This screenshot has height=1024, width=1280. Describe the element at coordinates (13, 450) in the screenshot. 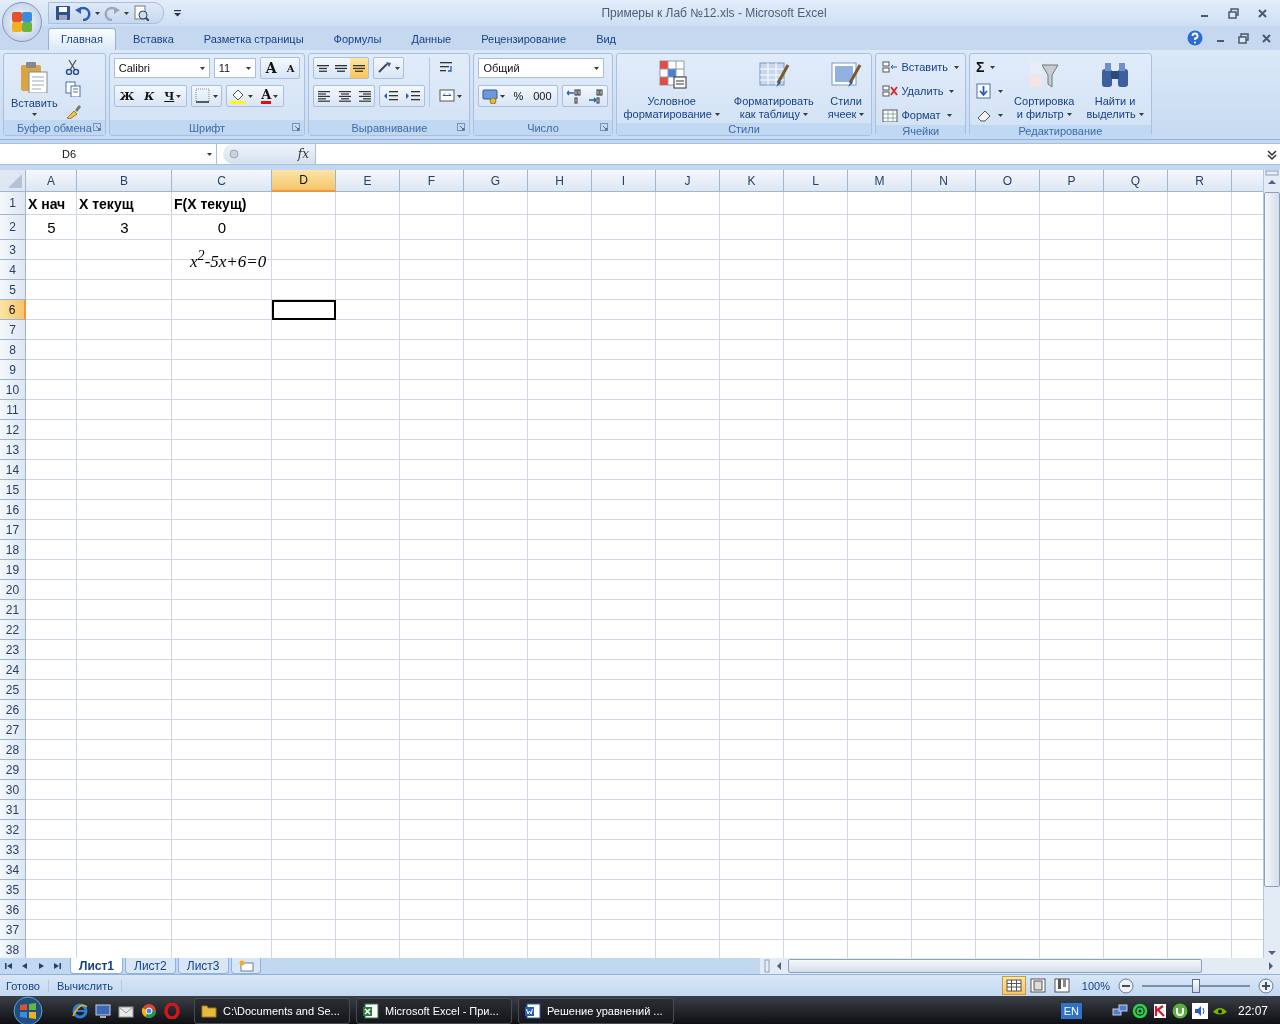

I see `row-header: 13` at that location.